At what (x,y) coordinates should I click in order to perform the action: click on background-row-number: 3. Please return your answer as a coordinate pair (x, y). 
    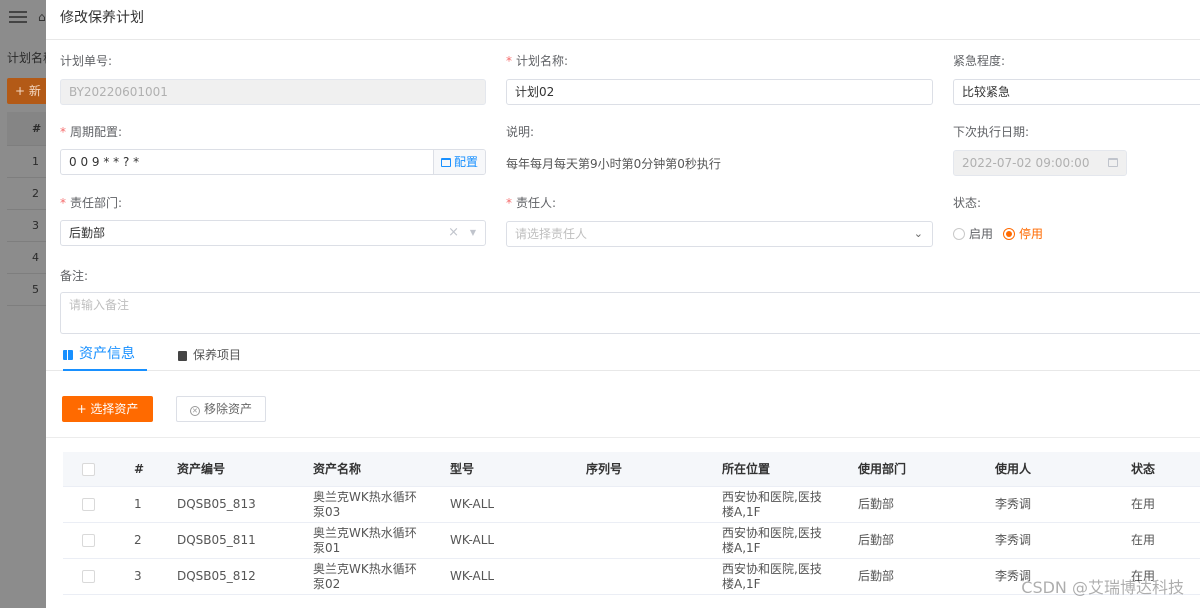
    Looking at the image, I should click on (26, 226).